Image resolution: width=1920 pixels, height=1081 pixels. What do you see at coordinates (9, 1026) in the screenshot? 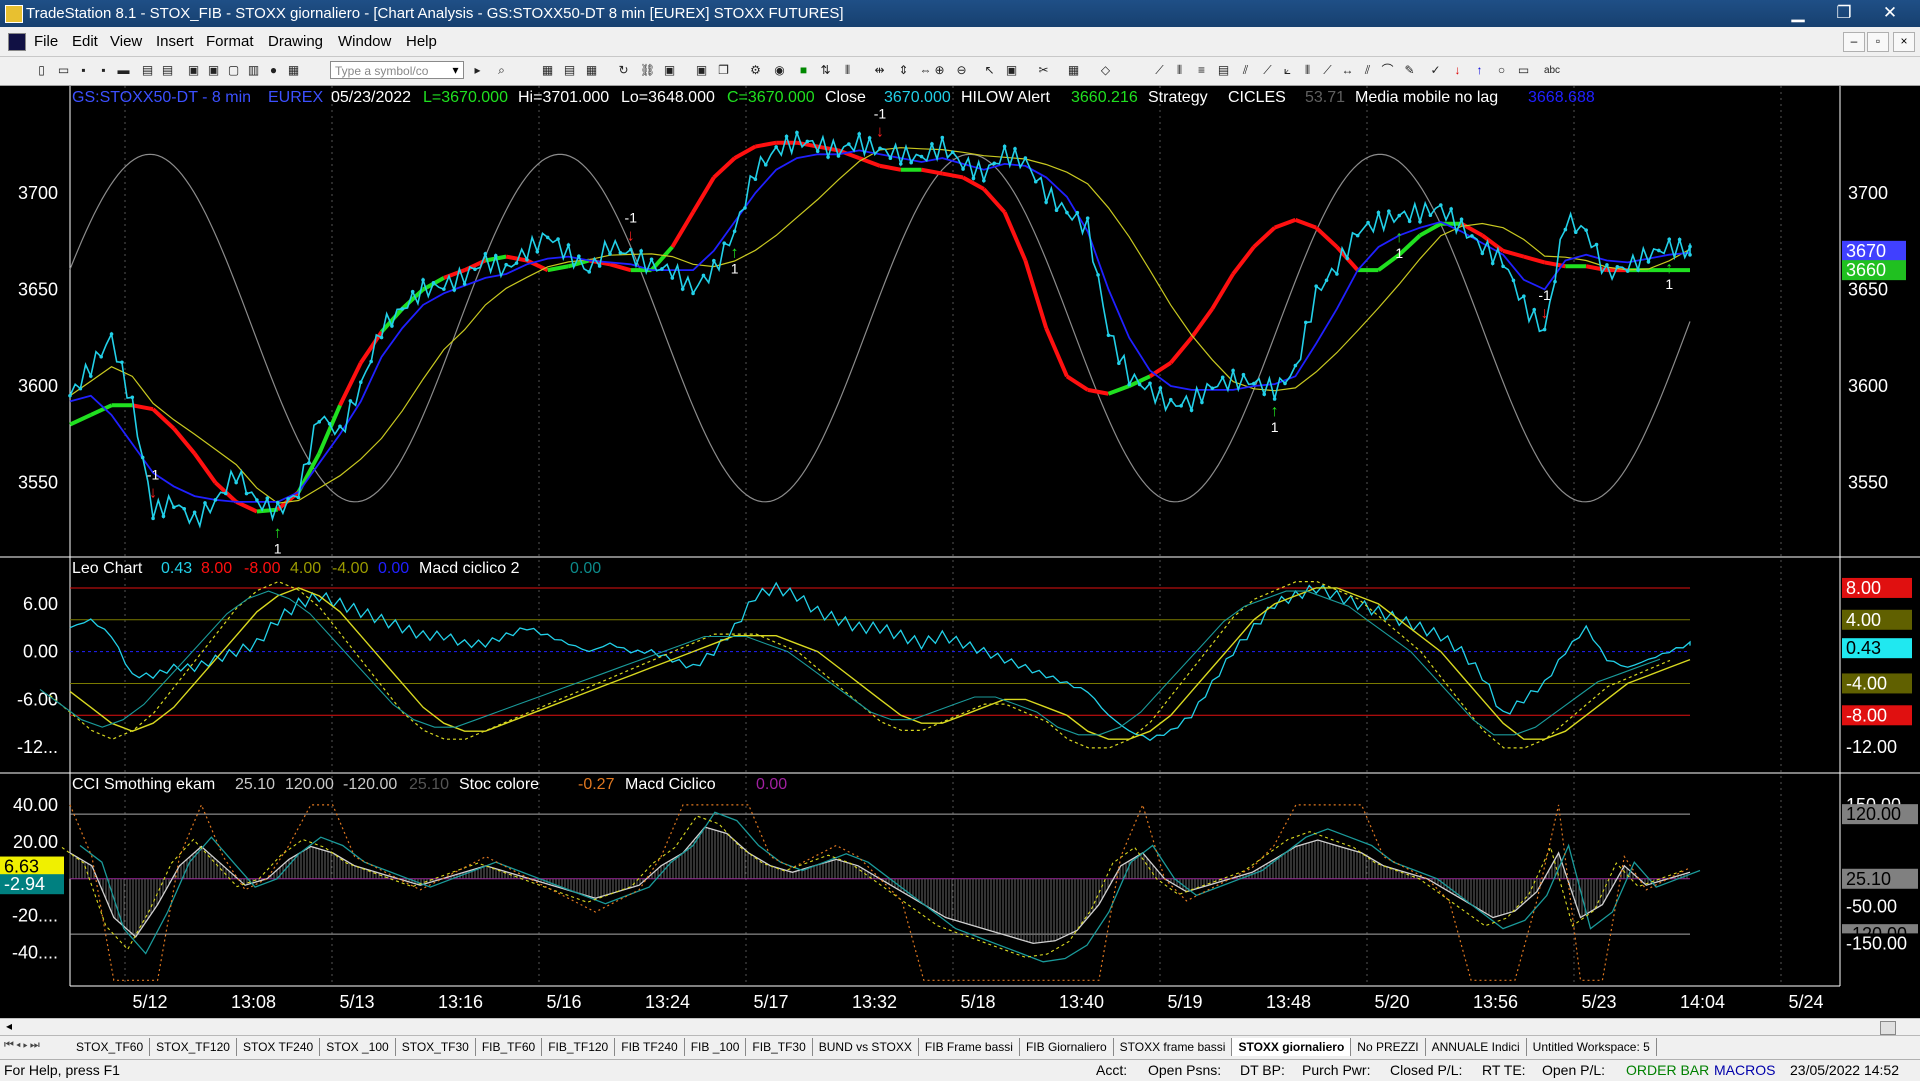
I see `scroll-left-icon: ◂` at bounding box center [9, 1026].